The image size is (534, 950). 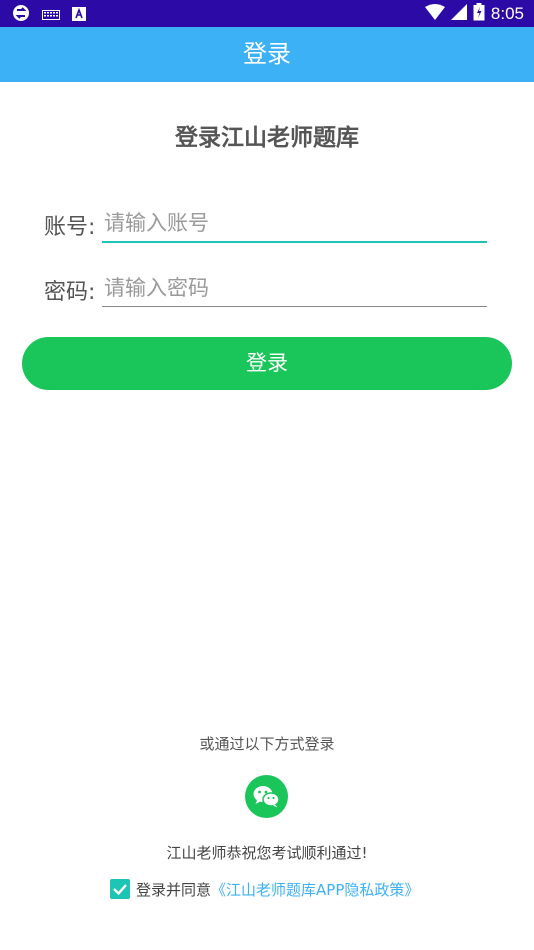 What do you see at coordinates (434, 14) in the screenshot?
I see `wifi-icon` at bounding box center [434, 14].